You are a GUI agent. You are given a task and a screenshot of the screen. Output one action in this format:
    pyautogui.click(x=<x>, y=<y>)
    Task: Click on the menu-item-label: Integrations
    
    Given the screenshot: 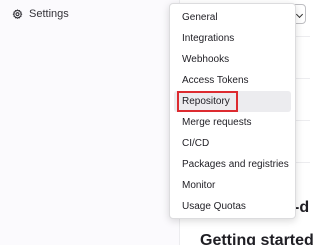 What is the action you would take?
    pyautogui.click(x=208, y=38)
    